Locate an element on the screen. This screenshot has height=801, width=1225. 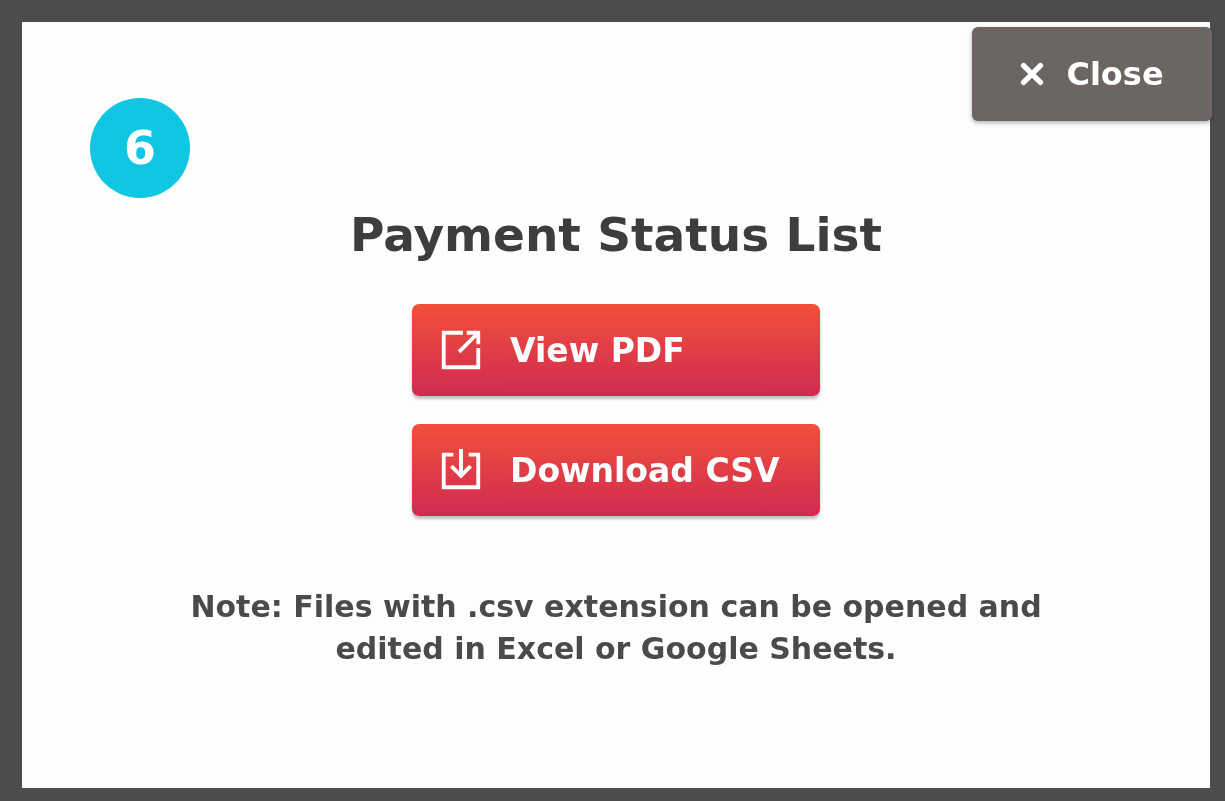
dialog-title: Payment Status List is located at coordinates (615, 234).